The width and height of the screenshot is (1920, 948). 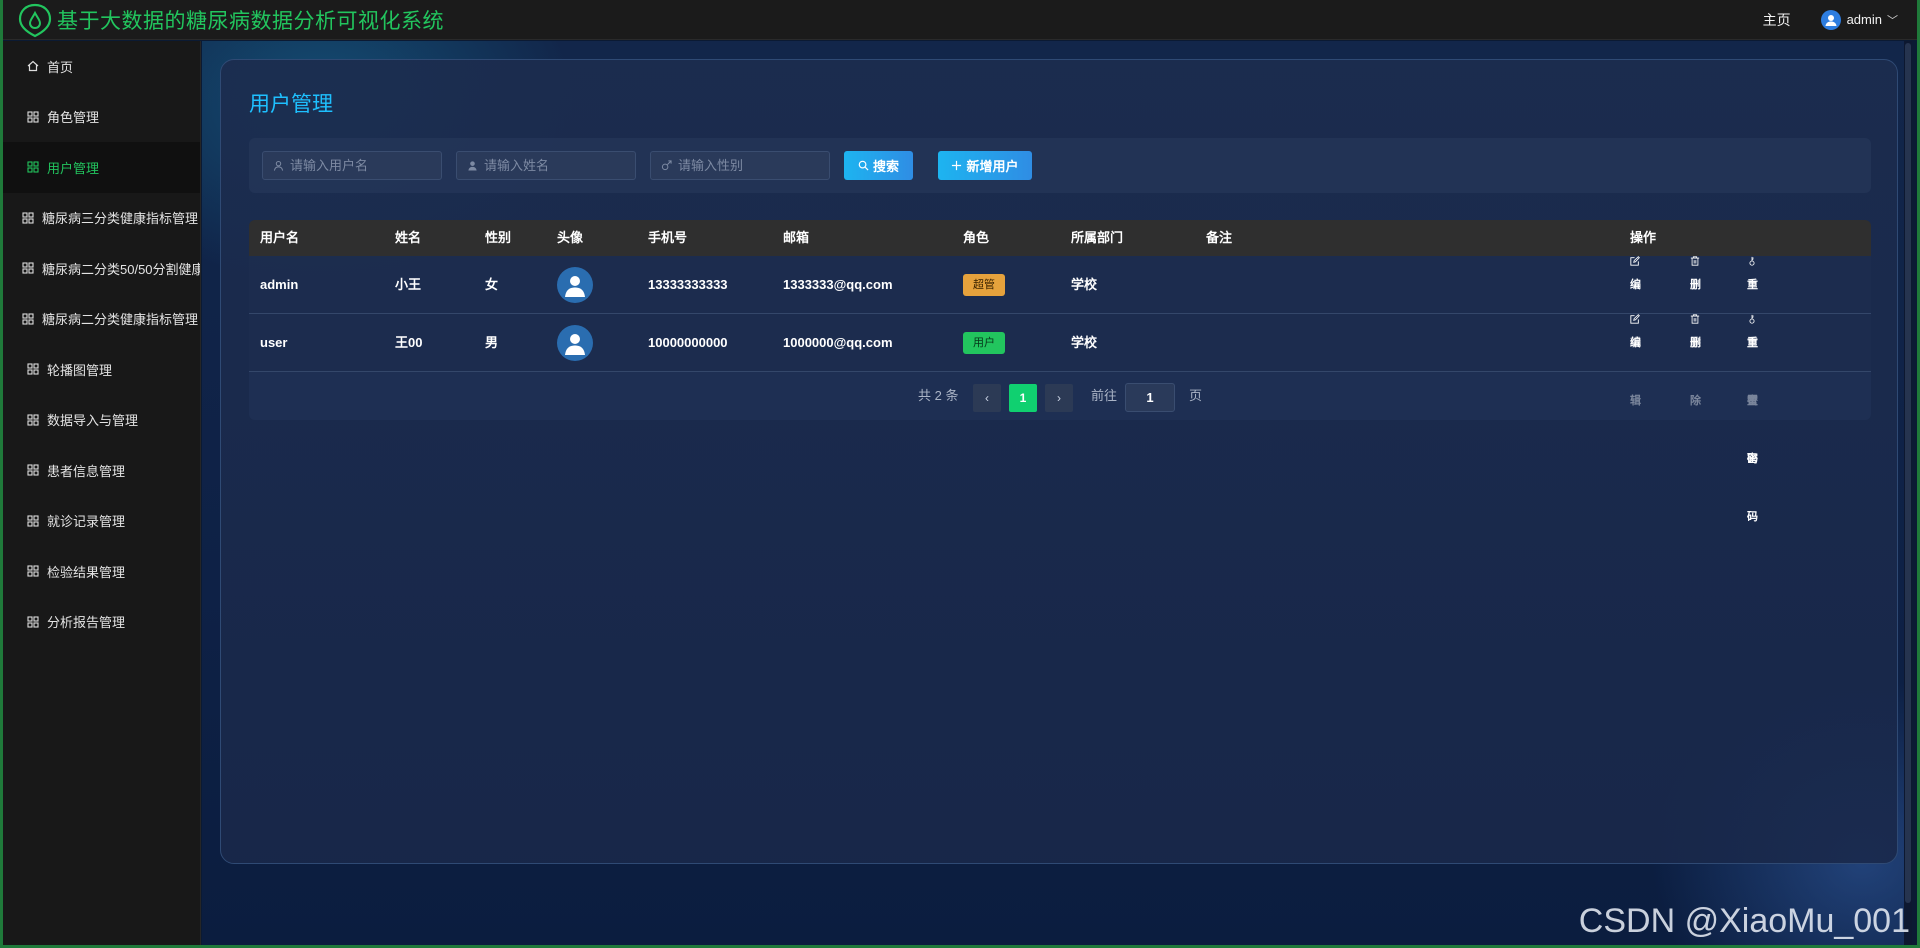 What do you see at coordinates (120, 219) in the screenshot?
I see `sidebar-item-label: 糖尿病三分类健康指标管理` at bounding box center [120, 219].